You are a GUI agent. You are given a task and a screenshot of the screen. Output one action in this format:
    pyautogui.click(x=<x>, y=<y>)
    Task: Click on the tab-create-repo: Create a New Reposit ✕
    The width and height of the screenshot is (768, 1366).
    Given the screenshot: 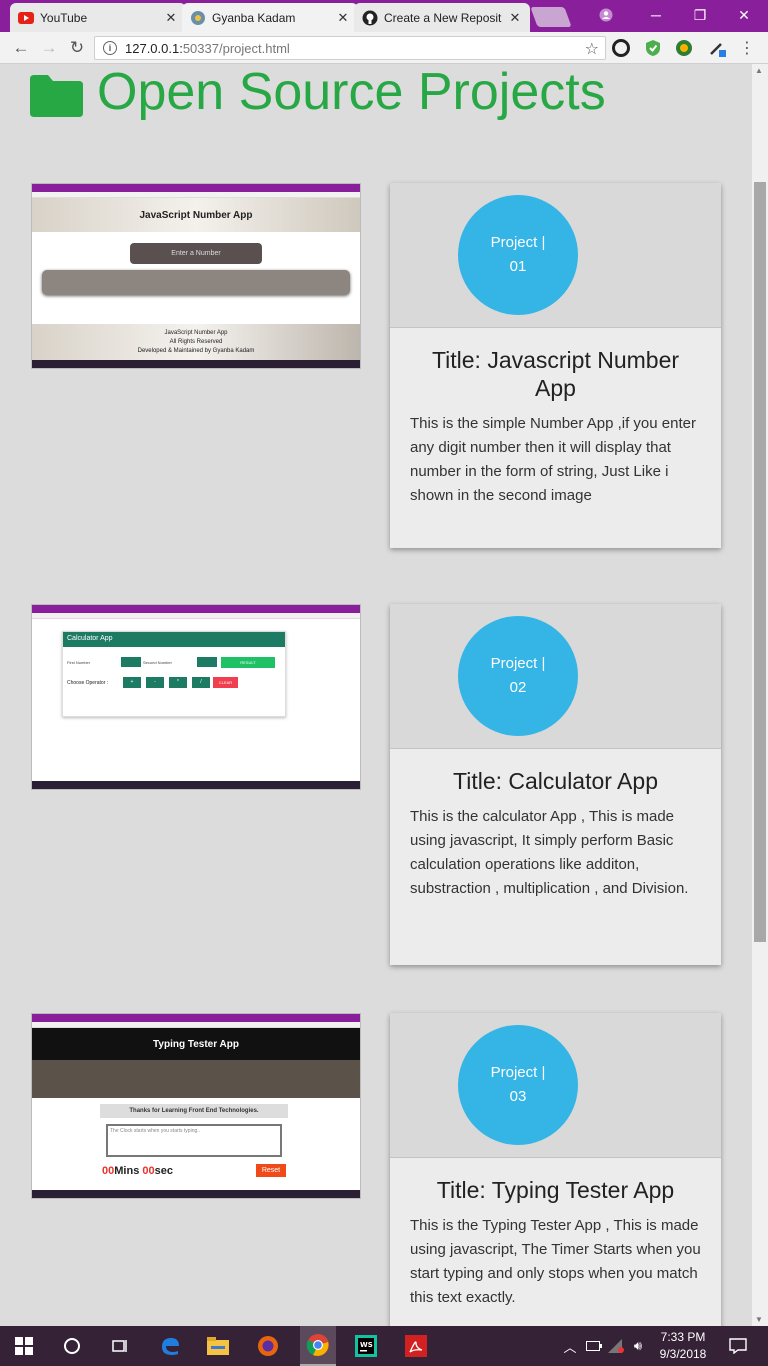 What is the action you would take?
    pyautogui.click(x=442, y=17)
    